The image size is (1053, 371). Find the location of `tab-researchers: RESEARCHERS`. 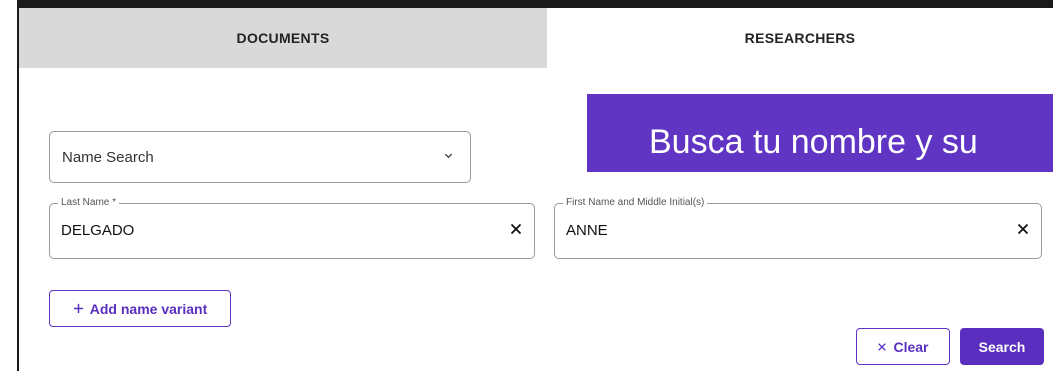

tab-researchers: RESEARCHERS is located at coordinates (800, 38).